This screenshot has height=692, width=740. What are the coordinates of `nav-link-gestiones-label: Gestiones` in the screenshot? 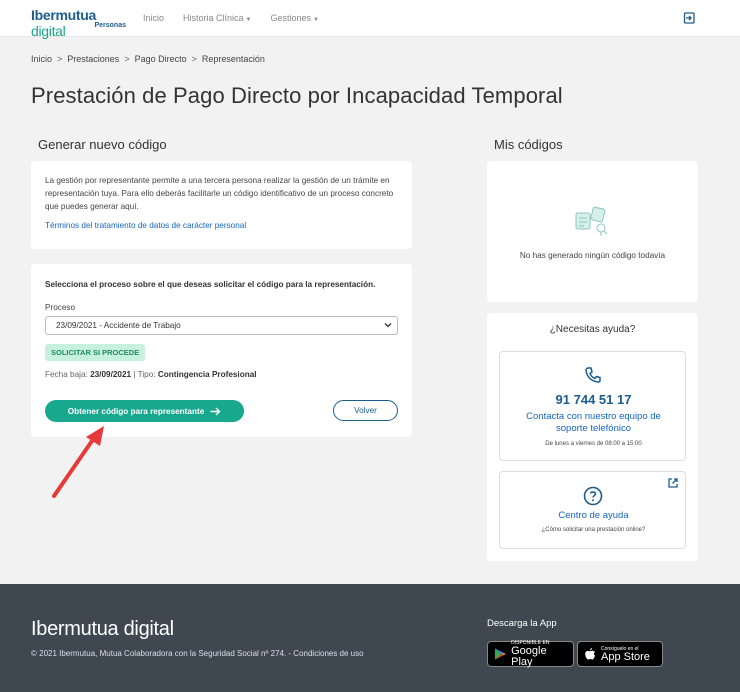 It's located at (291, 18).